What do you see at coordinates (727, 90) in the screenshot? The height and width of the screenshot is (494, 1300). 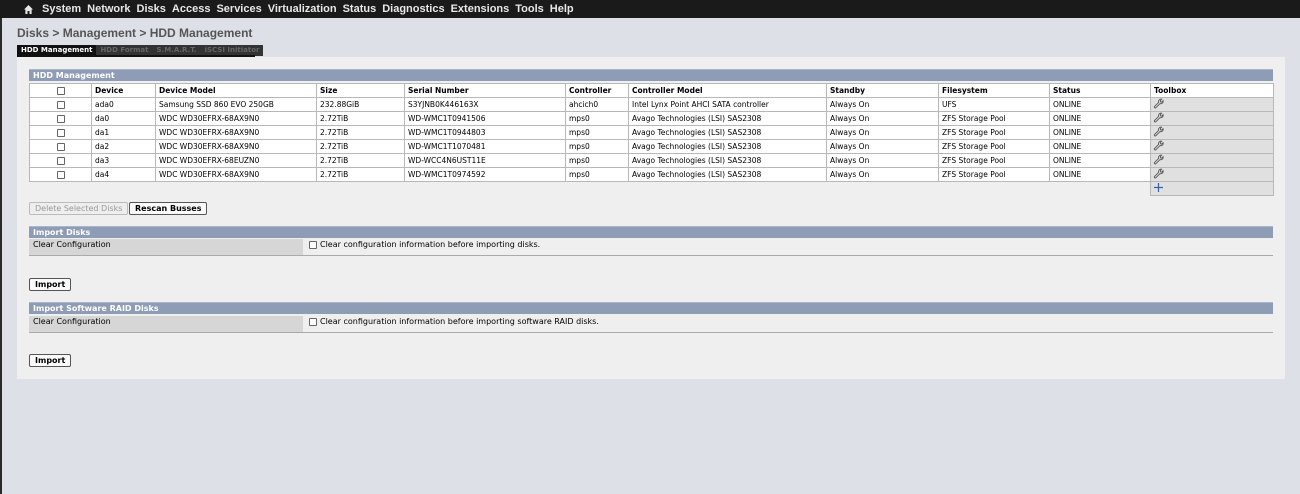 I see `col-controller-model: Controller Model` at bounding box center [727, 90].